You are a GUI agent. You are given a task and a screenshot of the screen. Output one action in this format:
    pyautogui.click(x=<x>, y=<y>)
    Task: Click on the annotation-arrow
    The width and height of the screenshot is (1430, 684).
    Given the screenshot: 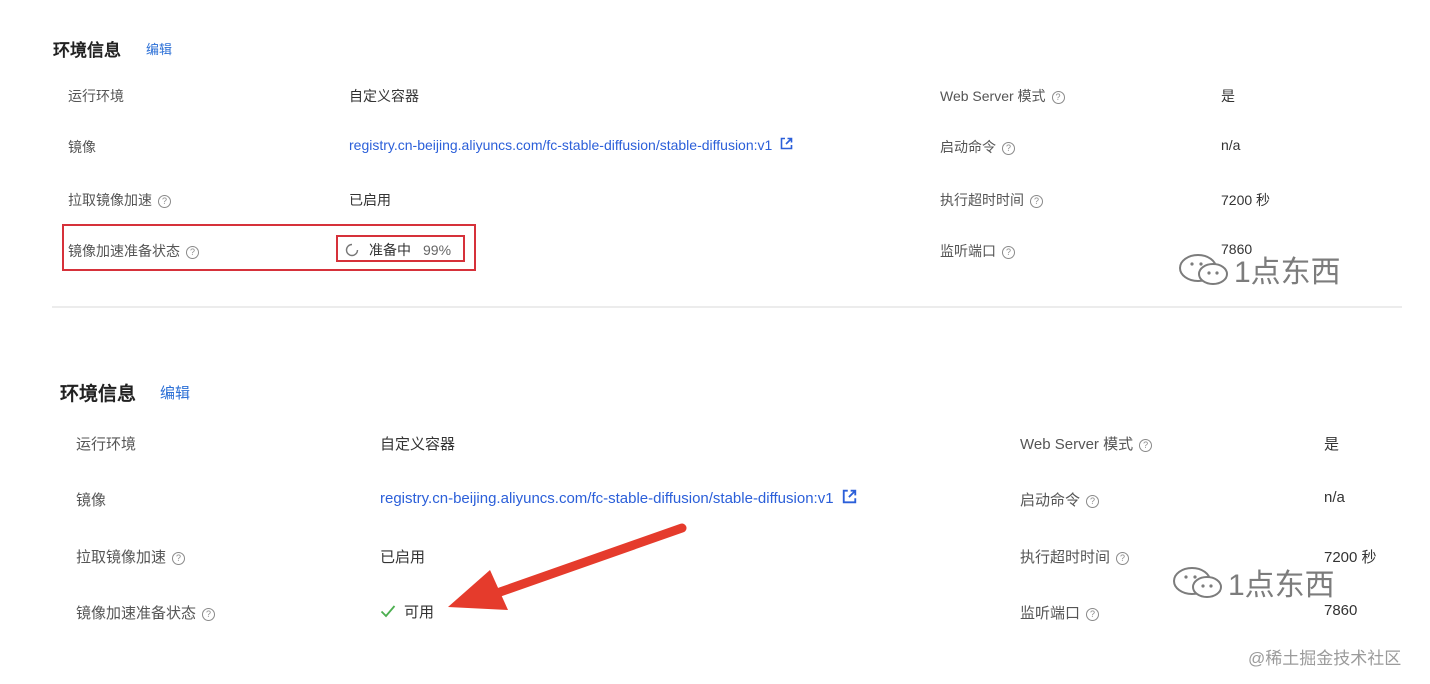 What is the action you would take?
    pyautogui.click(x=567, y=566)
    